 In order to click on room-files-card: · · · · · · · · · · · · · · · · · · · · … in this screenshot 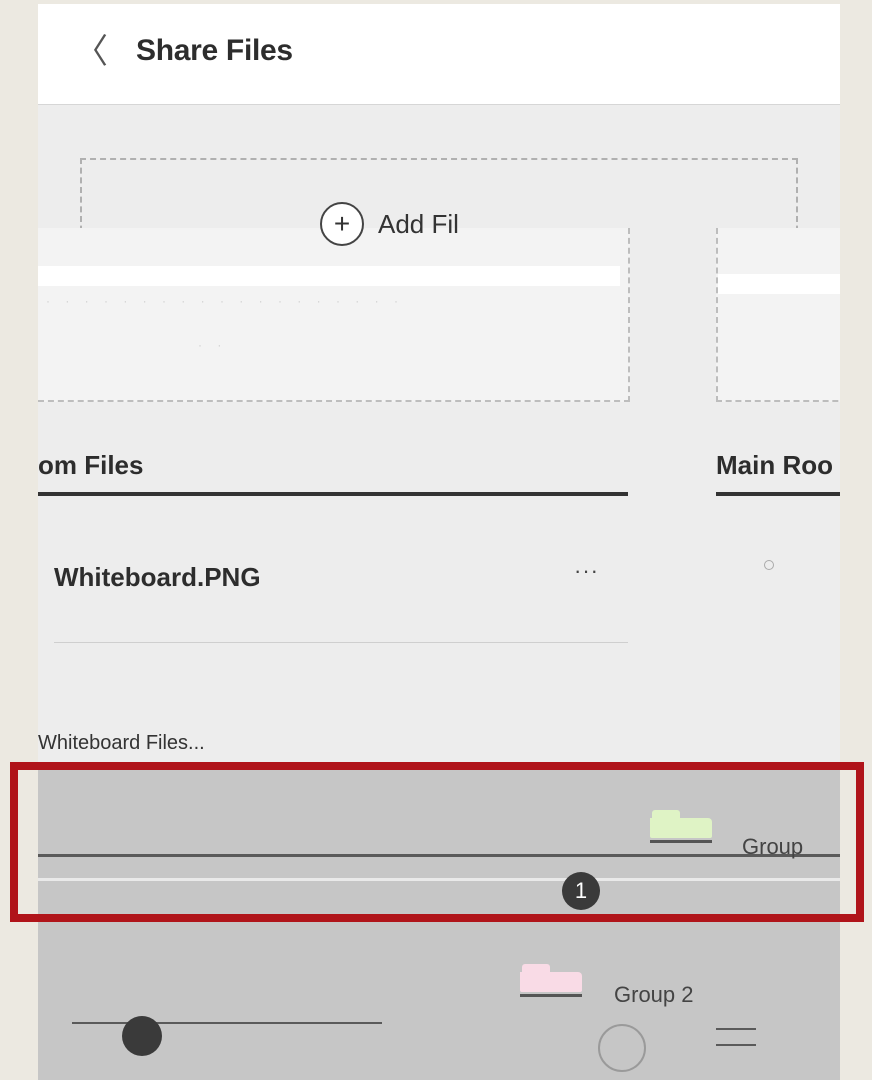, I will do `click(334, 315)`.